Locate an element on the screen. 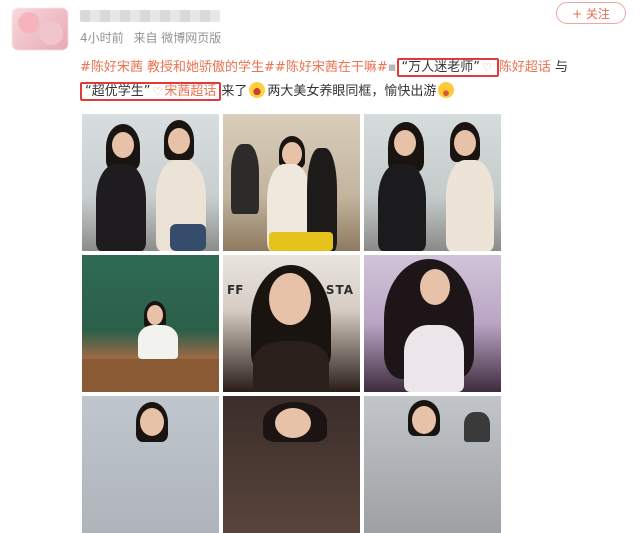 The height and width of the screenshot is (533, 640). highlight-box-2: “超优学生” ♡ 宋茜超话 is located at coordinates (151, 91).